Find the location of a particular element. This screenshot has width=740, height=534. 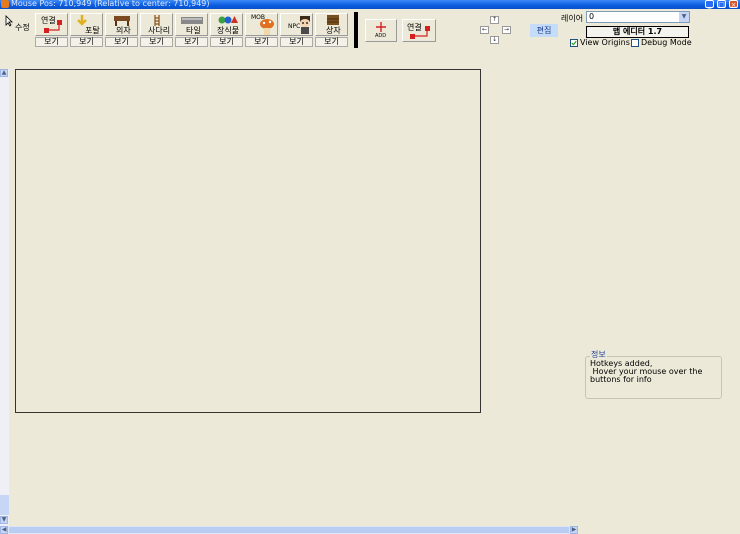

app-icon is located at coordinates (5, 4).